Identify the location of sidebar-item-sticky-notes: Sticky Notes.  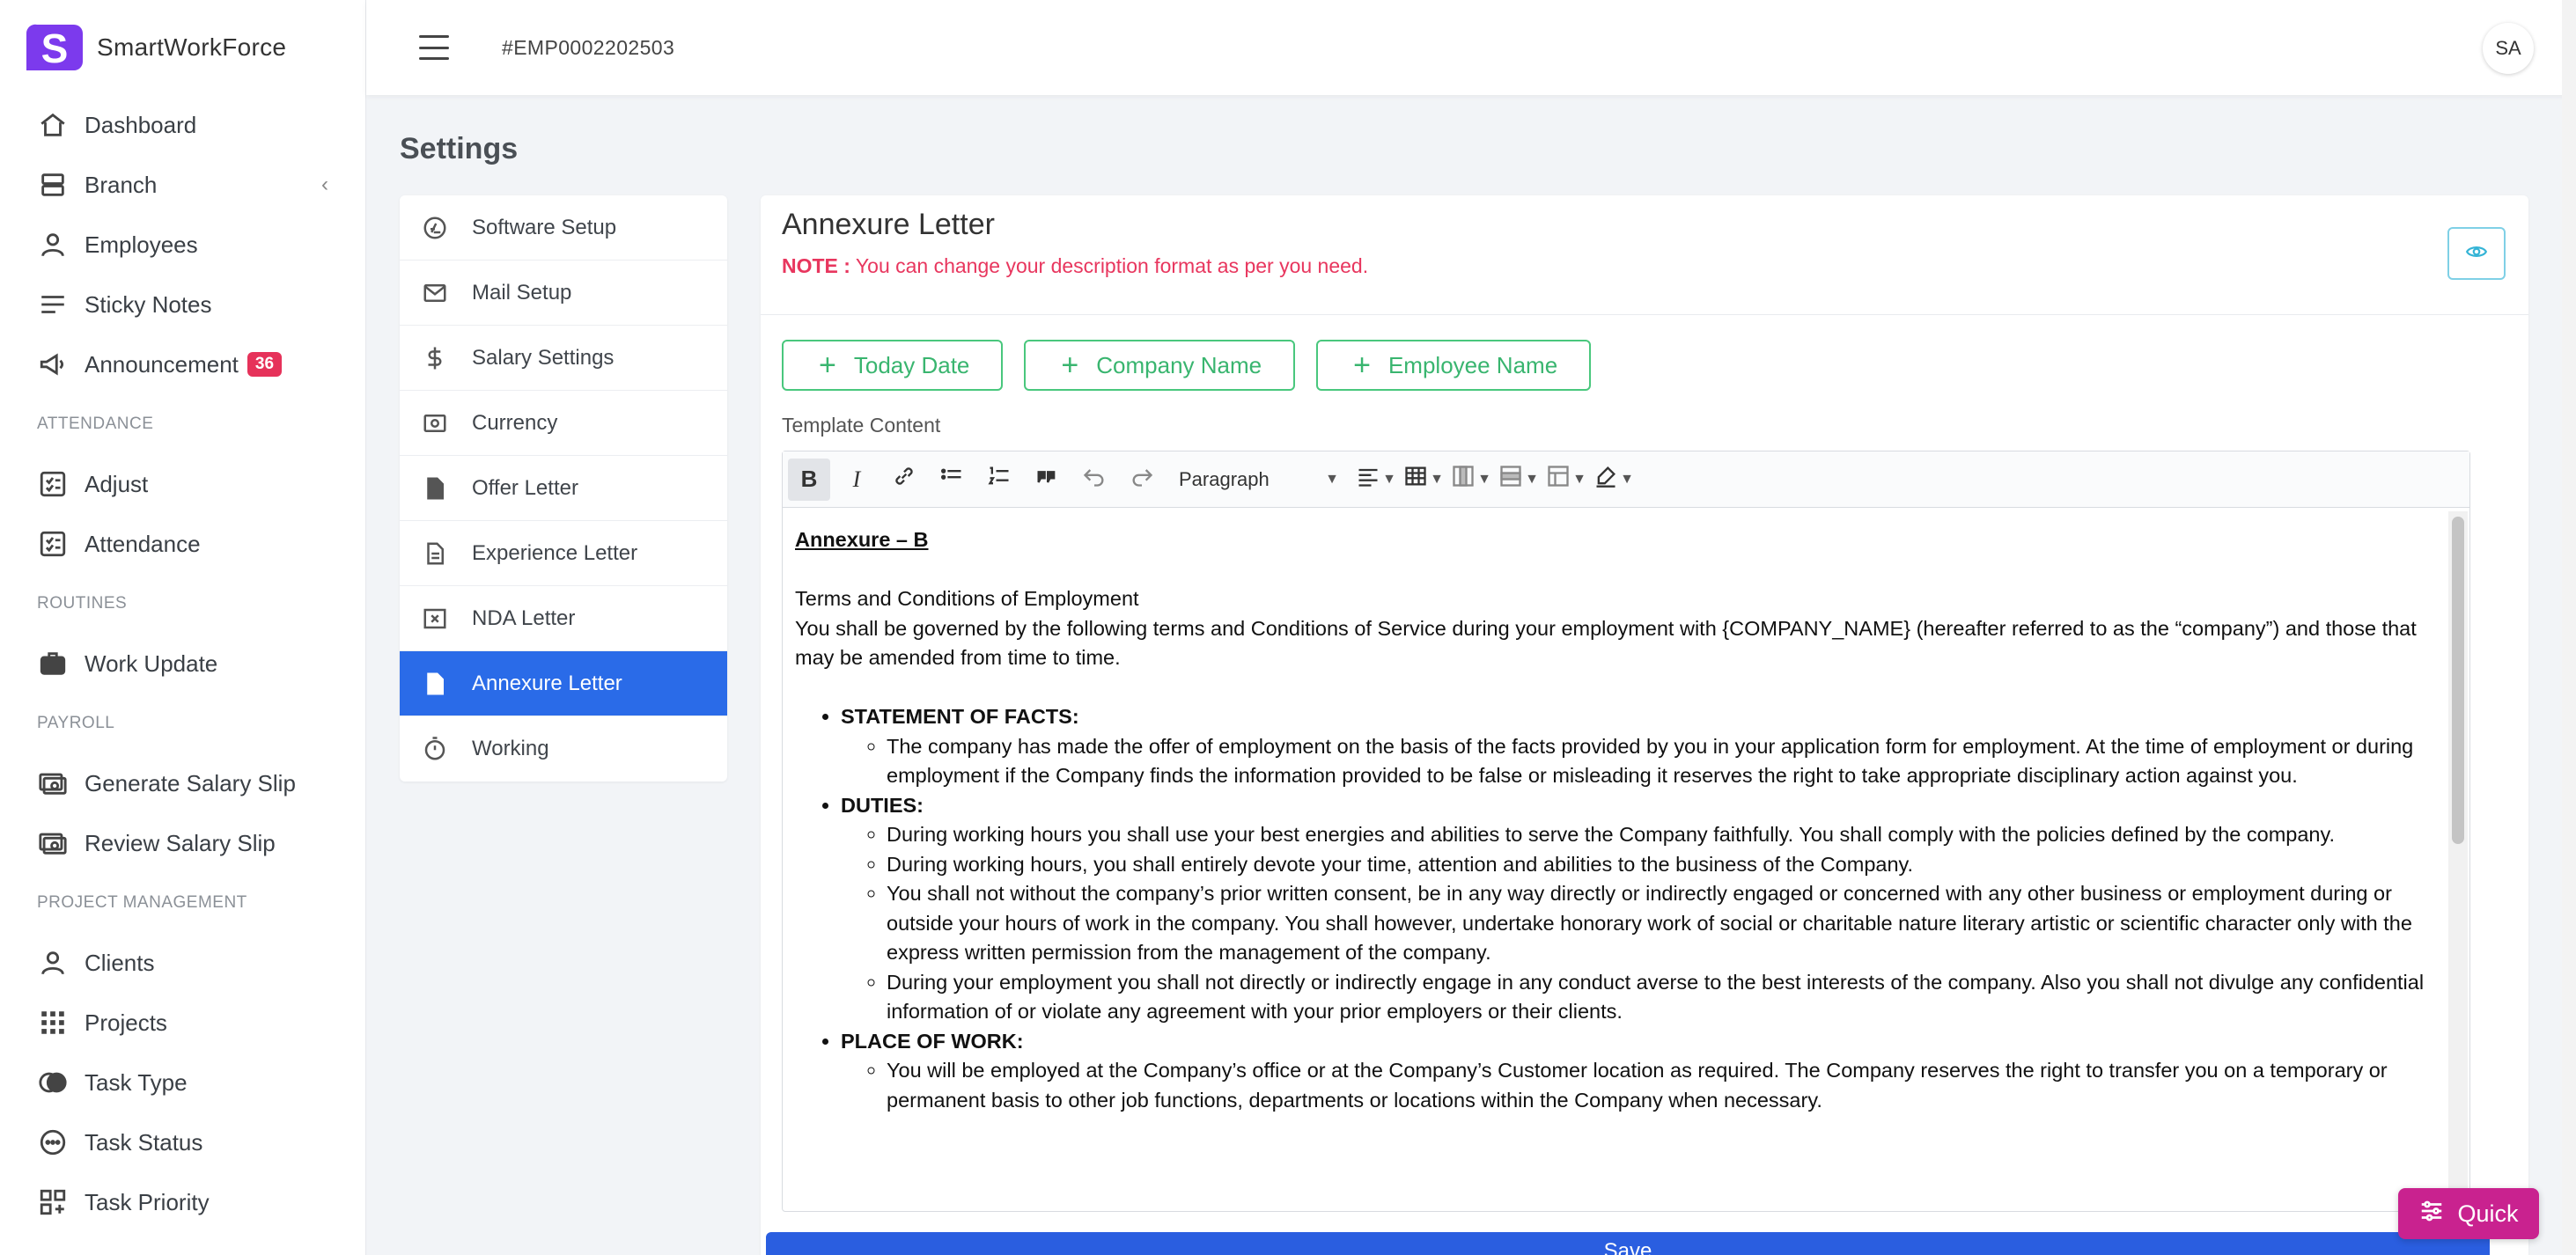
(183, 304).